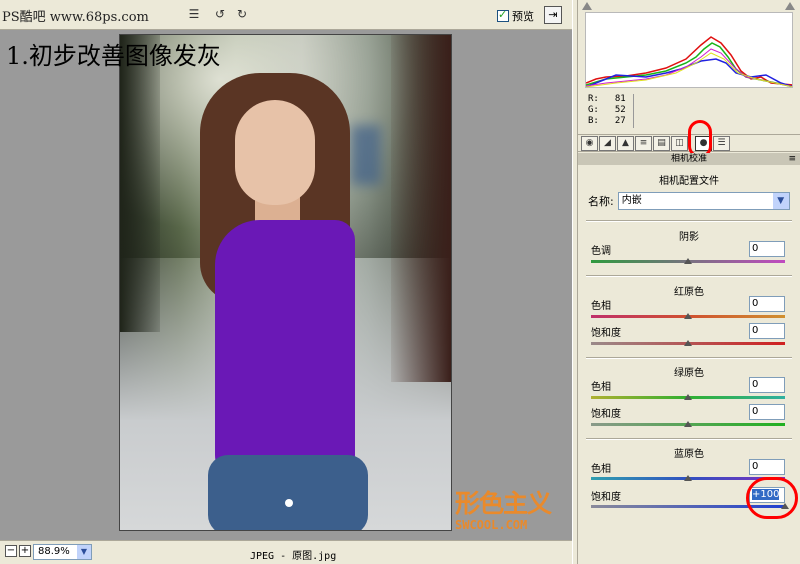 The width and height of the screenshot is (800, 564). Describe the element at coordinates (593, 99) in the screenshot. I see `readout-label: R:` at that location.